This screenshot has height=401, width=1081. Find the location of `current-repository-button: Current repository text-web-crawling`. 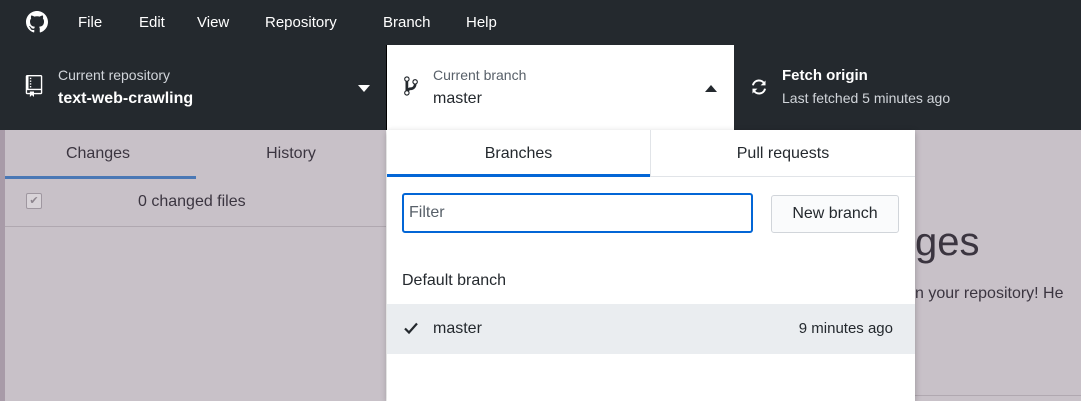

current-repository-button: Current repository text-web-crawling is located at coordinates (193, 87).